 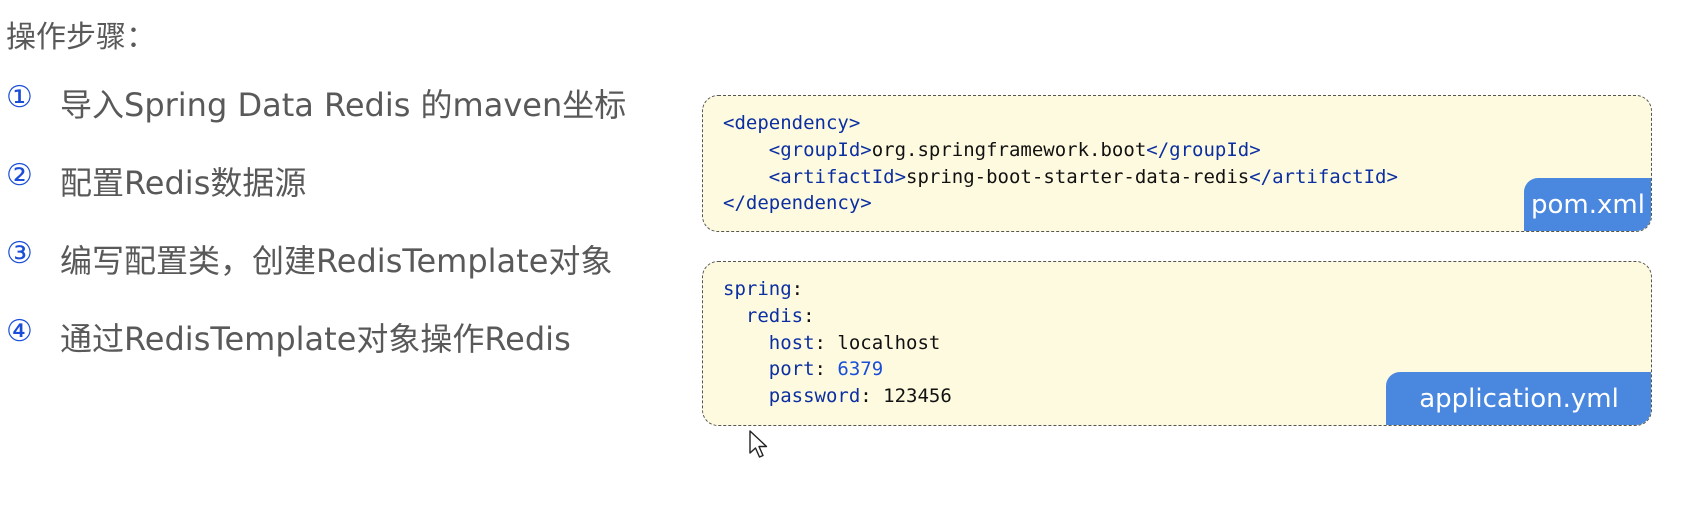 I want to click on code-line: host: localhost, so click(x=832, y=342).